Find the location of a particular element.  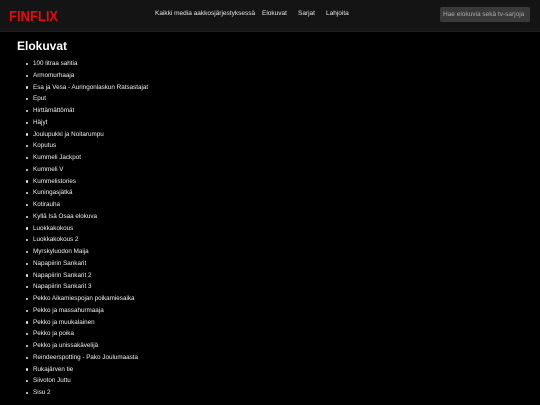

movie-link: Kummeli Jackpot is located at coordinates (57, 157).